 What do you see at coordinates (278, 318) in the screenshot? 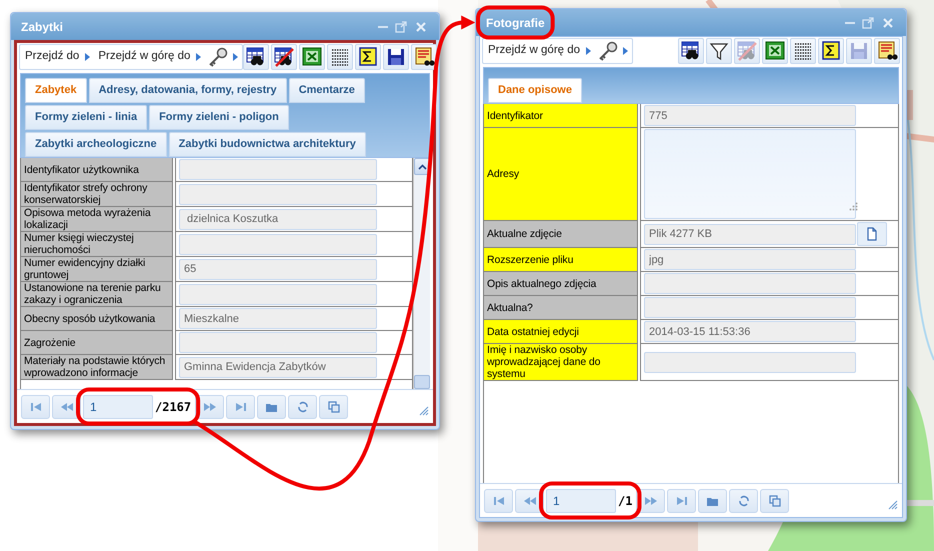
I see `input-field: Mieszkalne` at bounding box center [278, 318].